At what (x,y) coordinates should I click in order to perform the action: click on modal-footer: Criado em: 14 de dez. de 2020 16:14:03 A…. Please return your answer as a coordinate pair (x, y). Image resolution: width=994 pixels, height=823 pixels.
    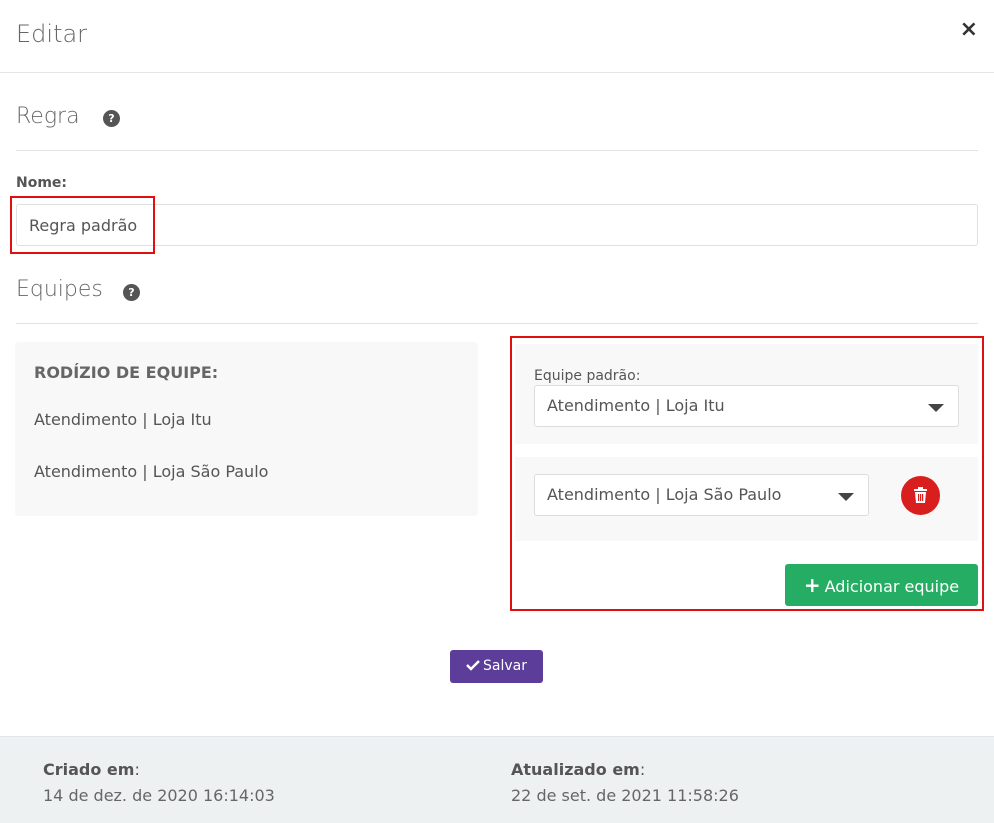
    Looking at the image, I should click on (497, 779).